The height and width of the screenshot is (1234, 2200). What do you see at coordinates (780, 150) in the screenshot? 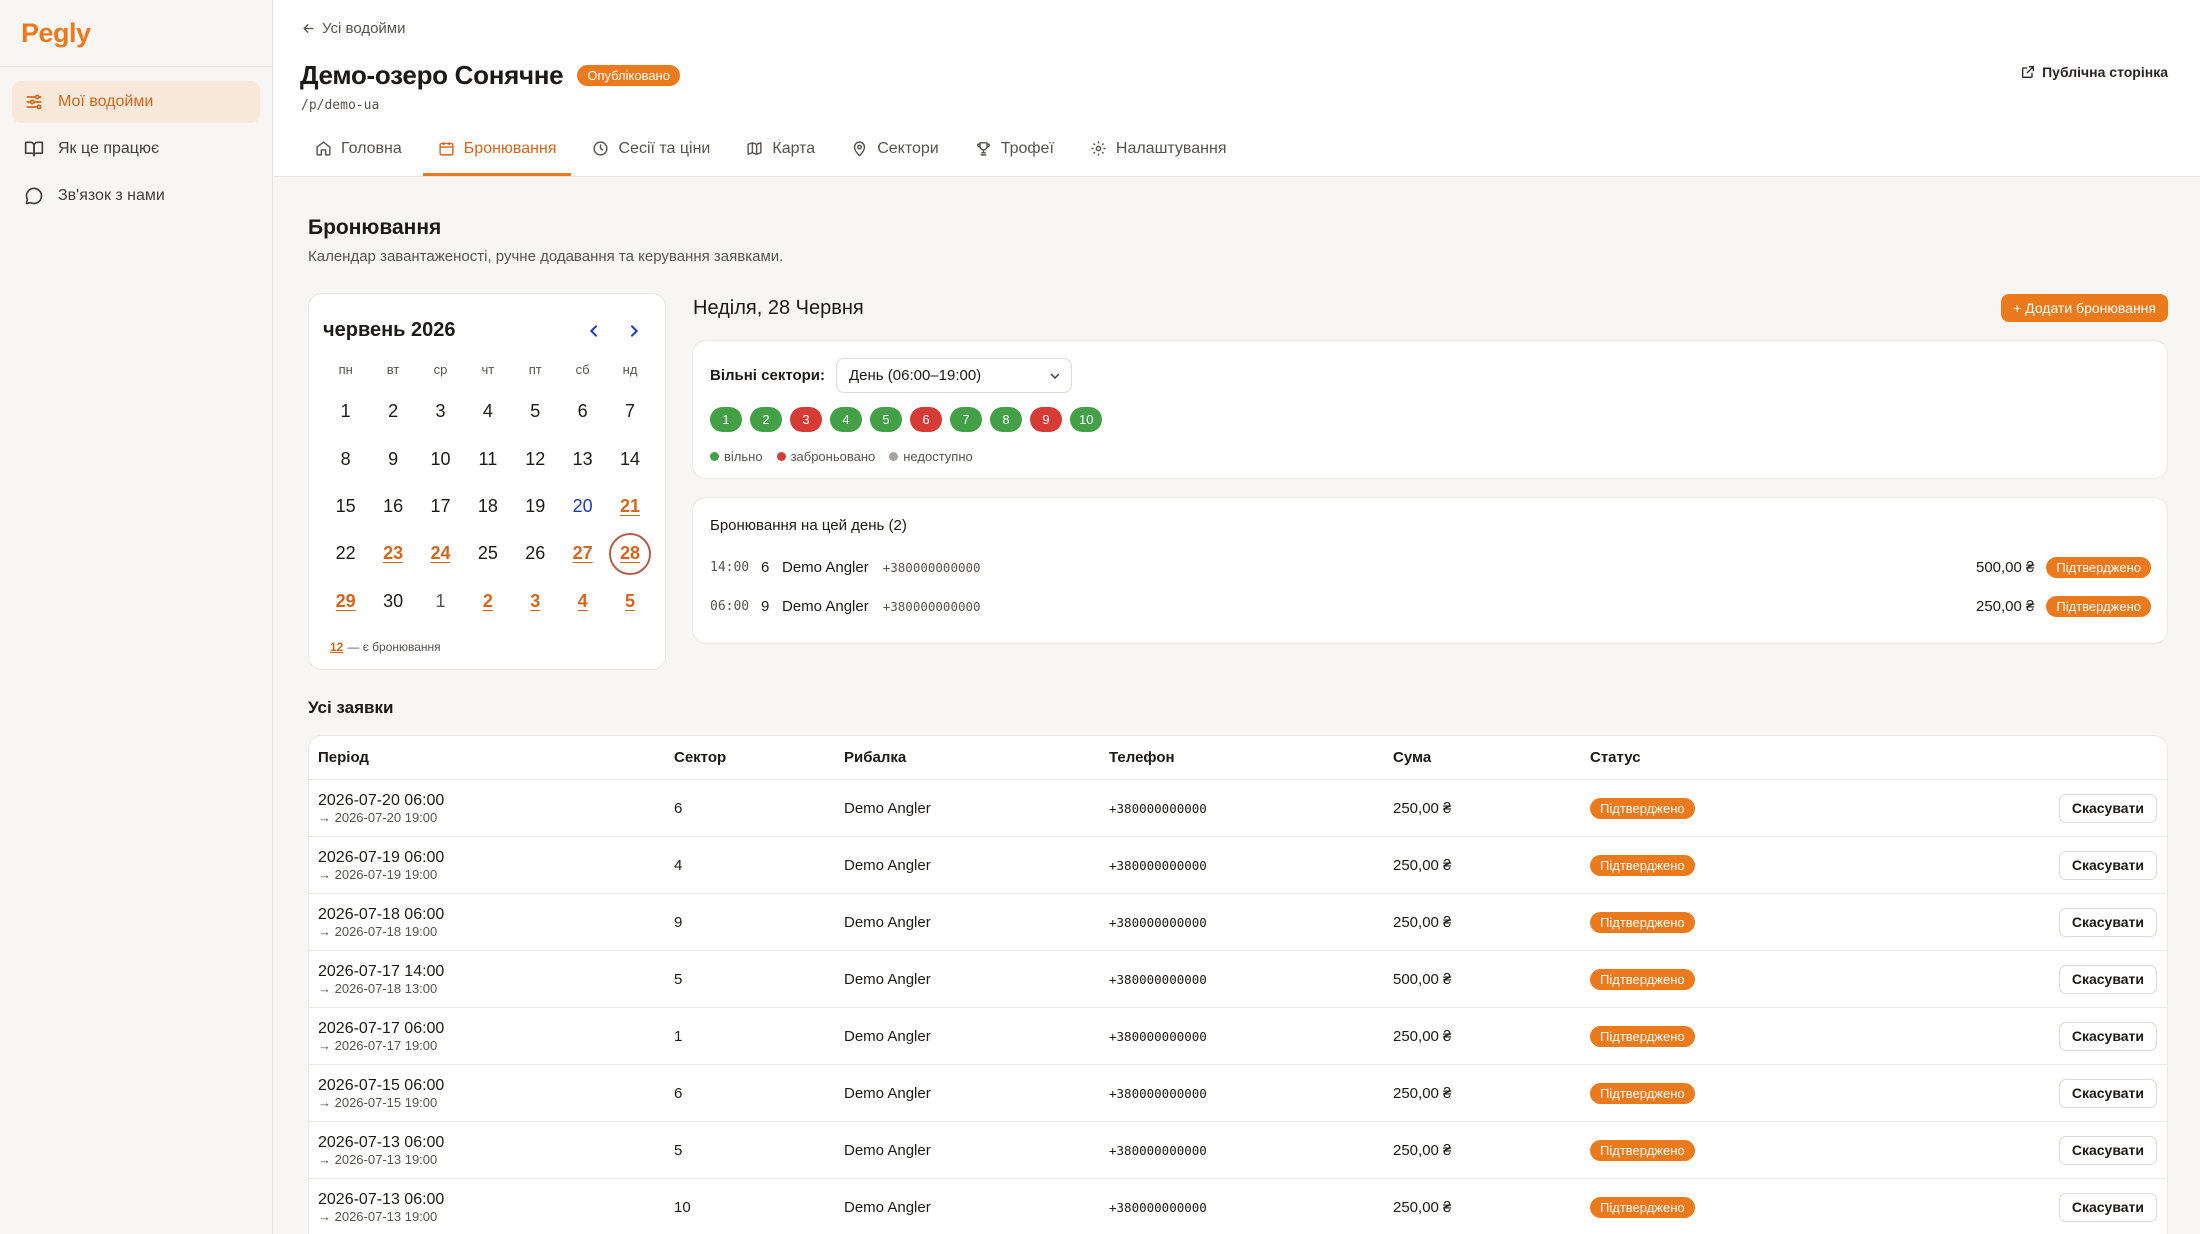
I see `tab-map: Карта` at bounding box center [780, 150].